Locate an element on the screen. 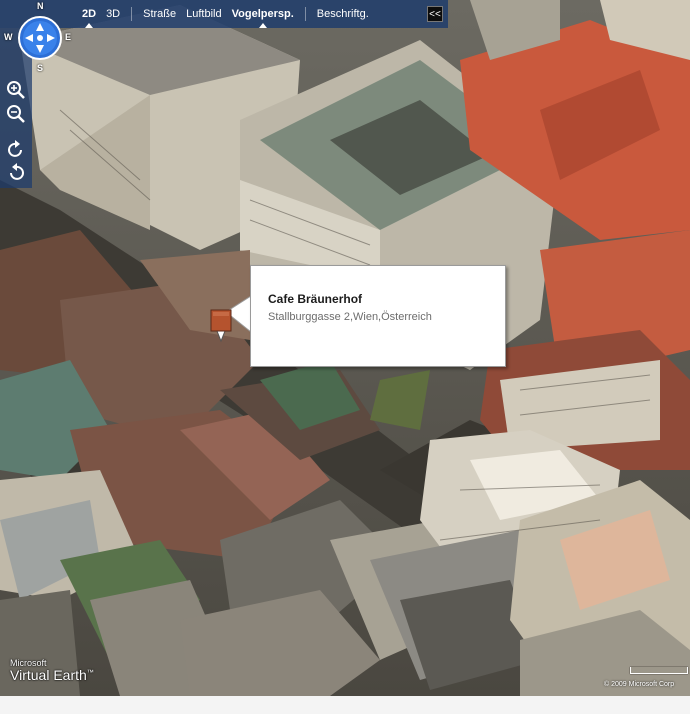 Image resolution: width=690 pixels, height=714 pixels. virtual-earth-logo: Microsoft Virtual Earth™ is located at coordinates (52, 670).